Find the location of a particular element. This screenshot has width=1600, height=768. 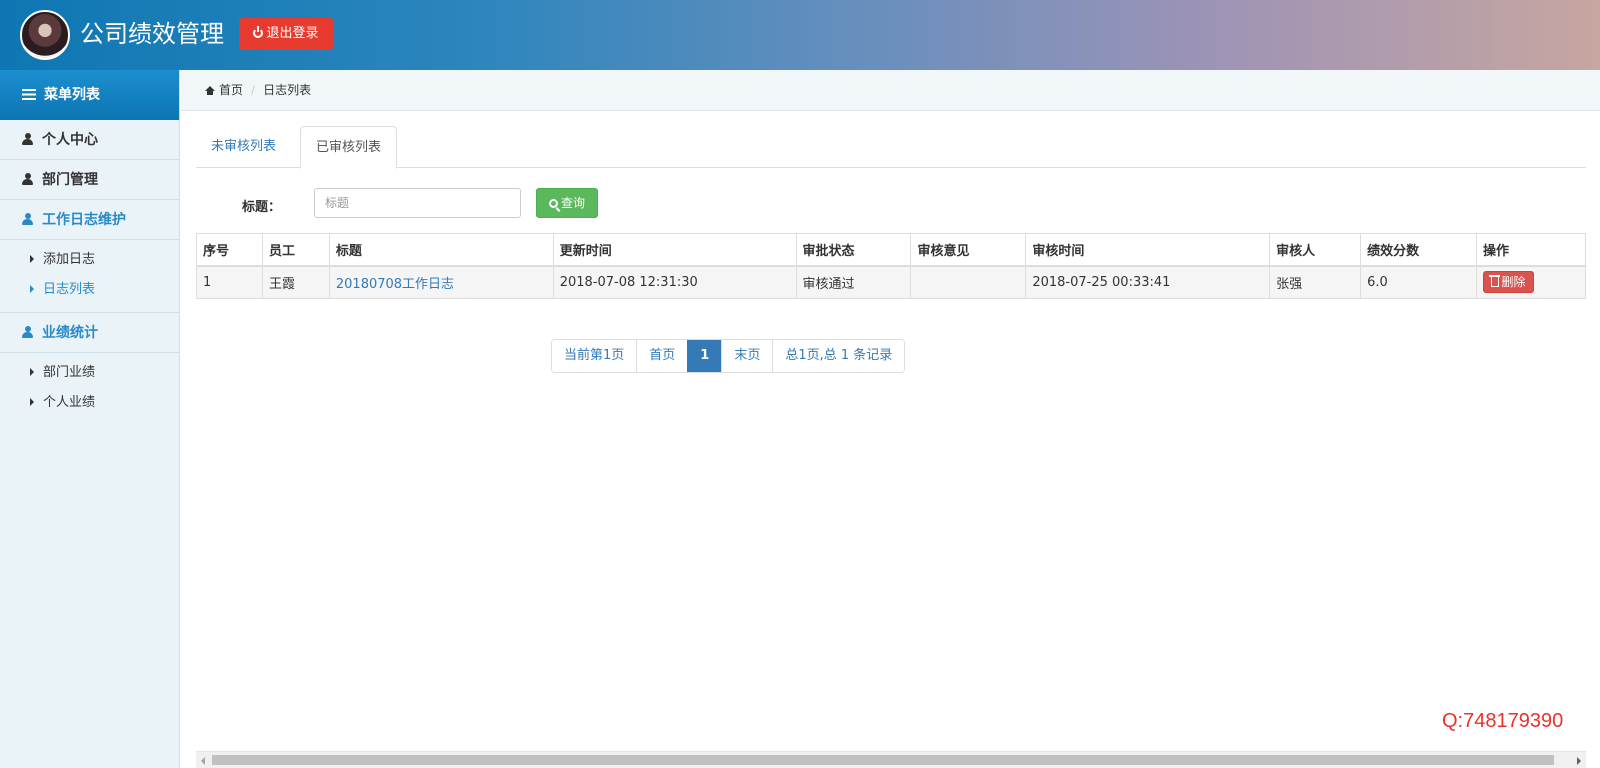

performance-submenu: 部门业绩 个人业绩 is located at coordinates (89, 389).